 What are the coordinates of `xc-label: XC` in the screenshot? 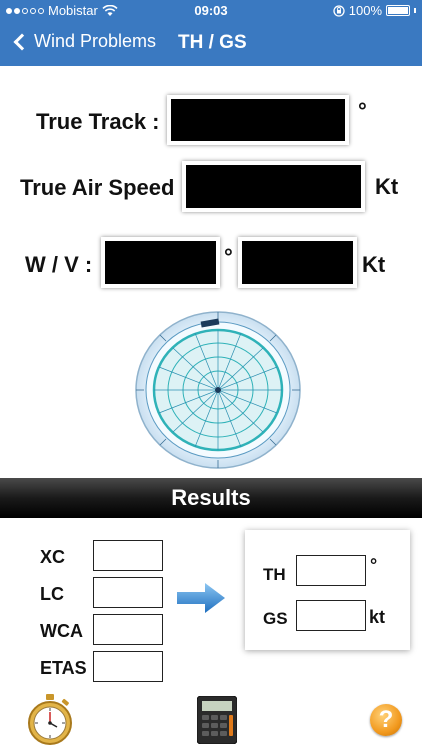 It's located at (53, 557).